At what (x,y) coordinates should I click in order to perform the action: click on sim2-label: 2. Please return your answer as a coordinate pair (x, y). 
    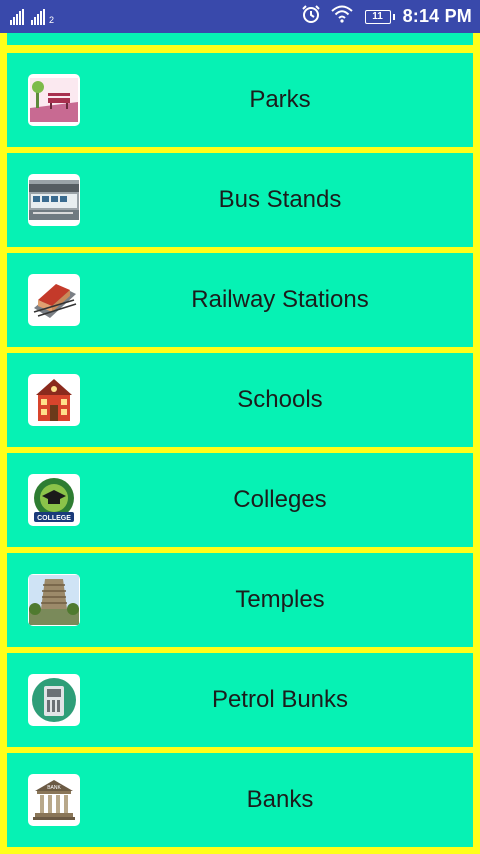
    Looking at the image, I should click on (52, 19).